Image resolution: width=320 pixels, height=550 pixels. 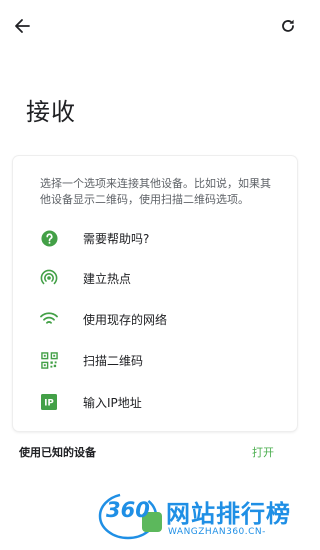 What do you see at coordinates (155, 278) in the screenshot?
I see `option-hotspot: 建立热点` at bounding box center [155, 278].